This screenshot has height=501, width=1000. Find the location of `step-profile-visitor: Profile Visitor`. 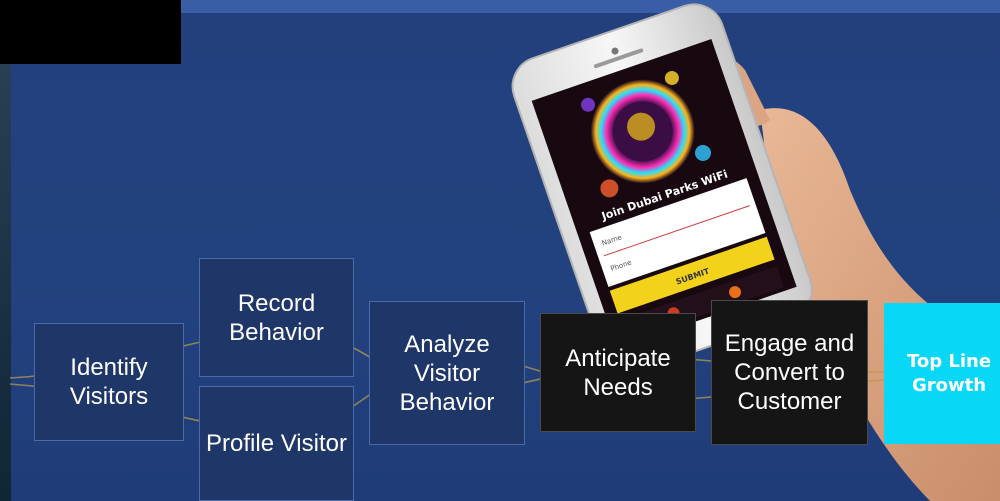

step-profile-visitor: Profile Visitor is located at coordinates (276, 443).